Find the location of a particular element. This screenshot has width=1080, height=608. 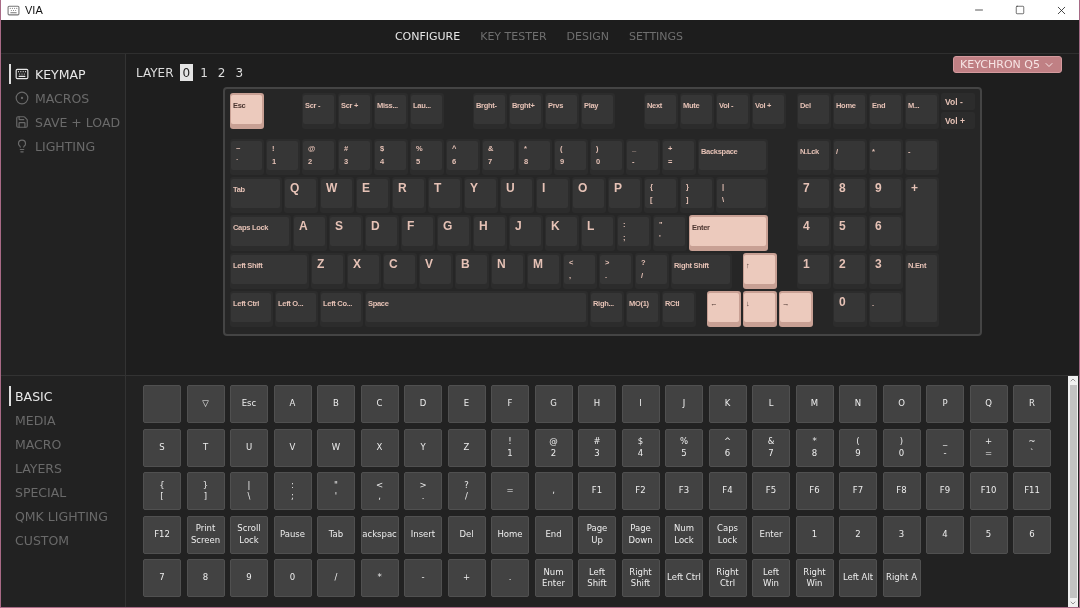

key-option: F12 is located at coordinates (162, 534).